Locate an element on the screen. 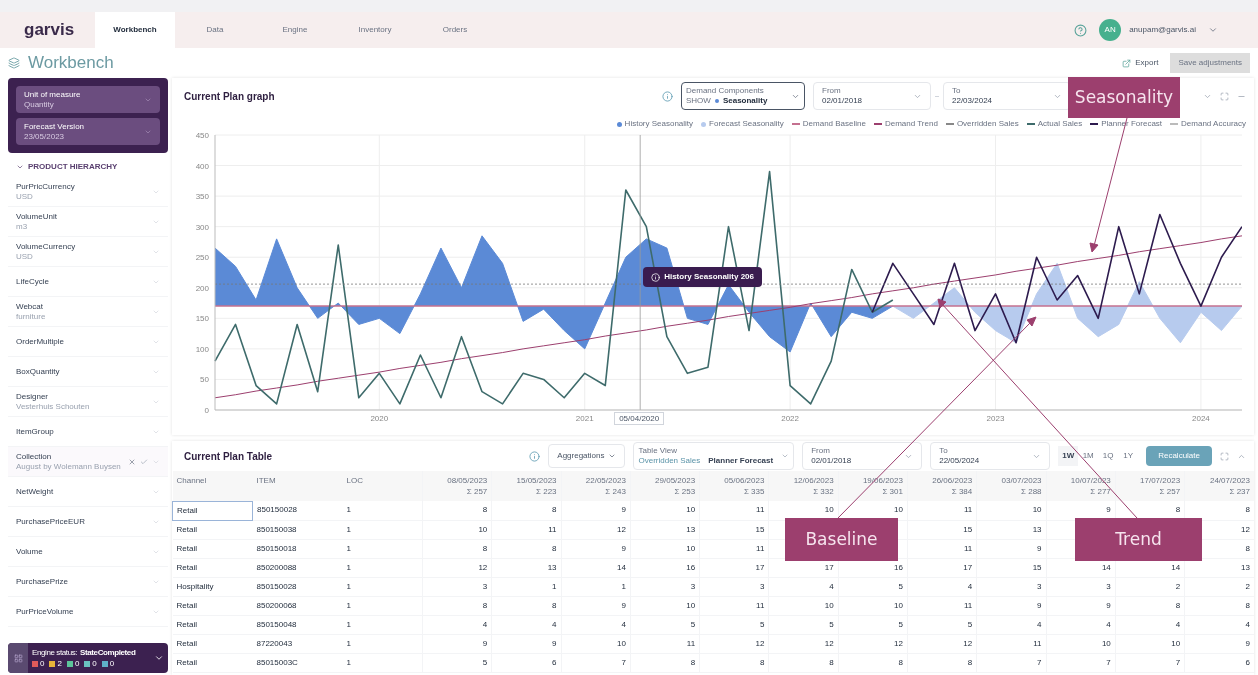 This screenshot has height=675, width=1258. table-cell: 850200068 is located at coordinates (297, 605).